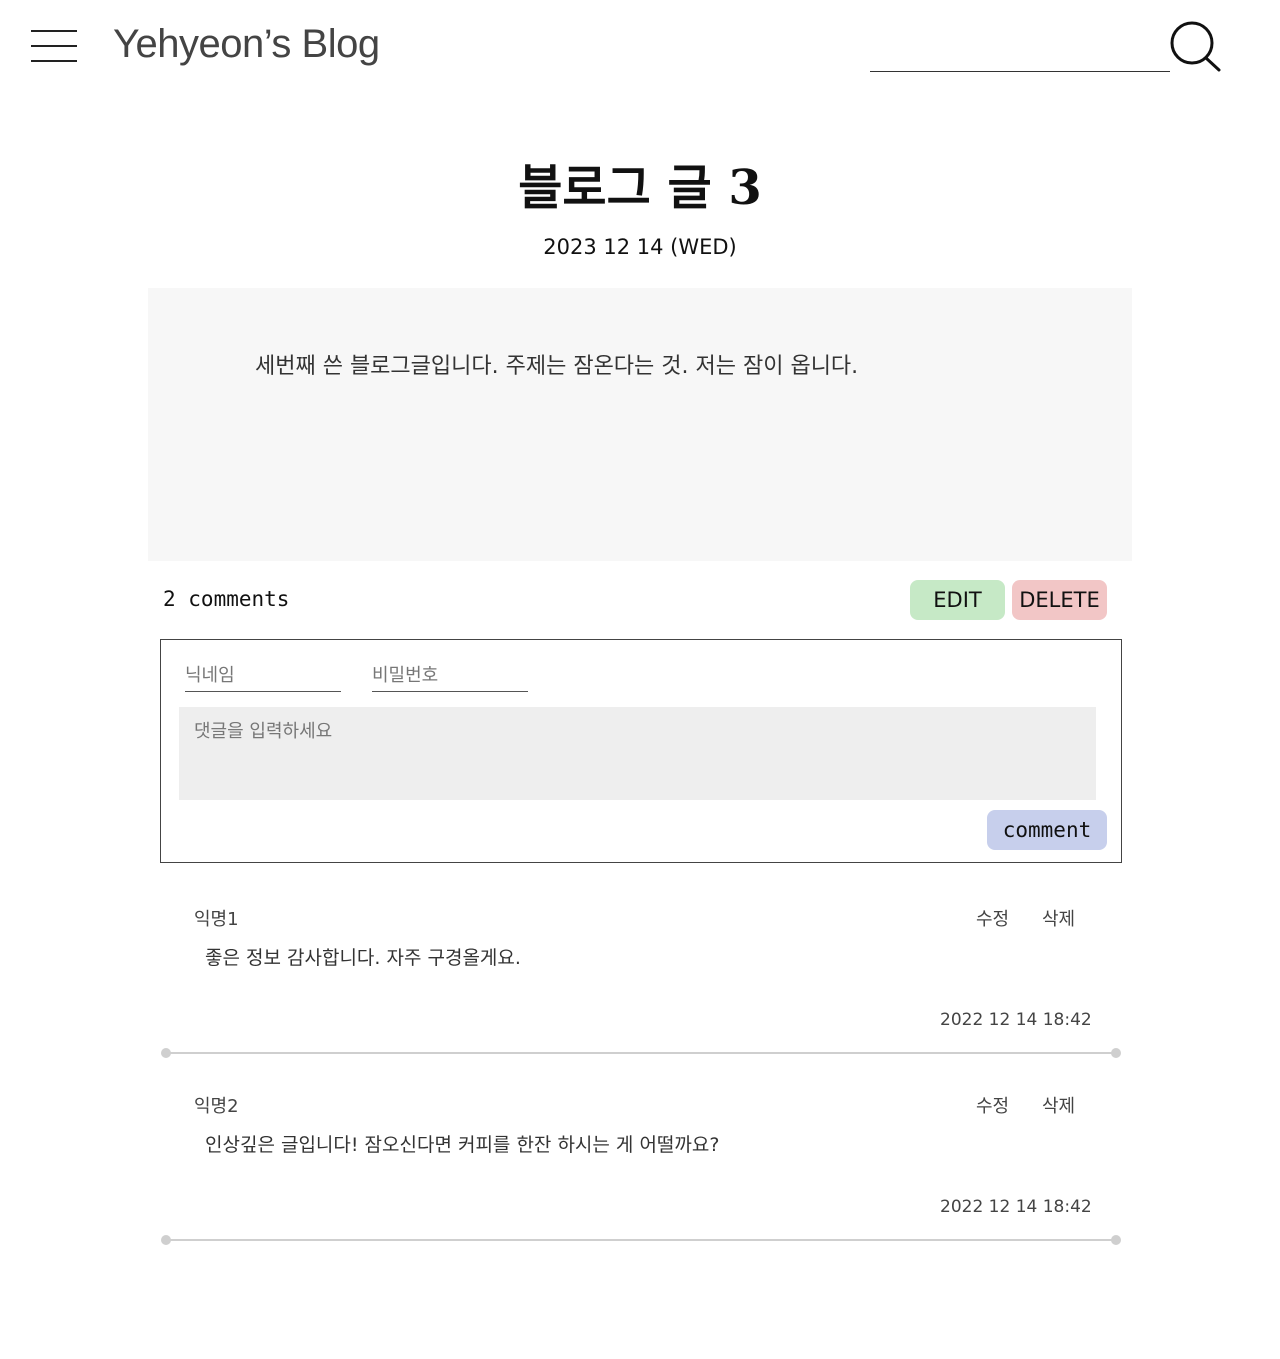 Image resolution: width=1280 pixels, height=1359 pixels. What do you see at coordinates (462, 1145) in the screenshot?
I see `comment-text: 인상깊은 글입니다! 잠오신다면 커피를 한잔 하시는 게 어떨까요?` at bounding box center [462, 1145].